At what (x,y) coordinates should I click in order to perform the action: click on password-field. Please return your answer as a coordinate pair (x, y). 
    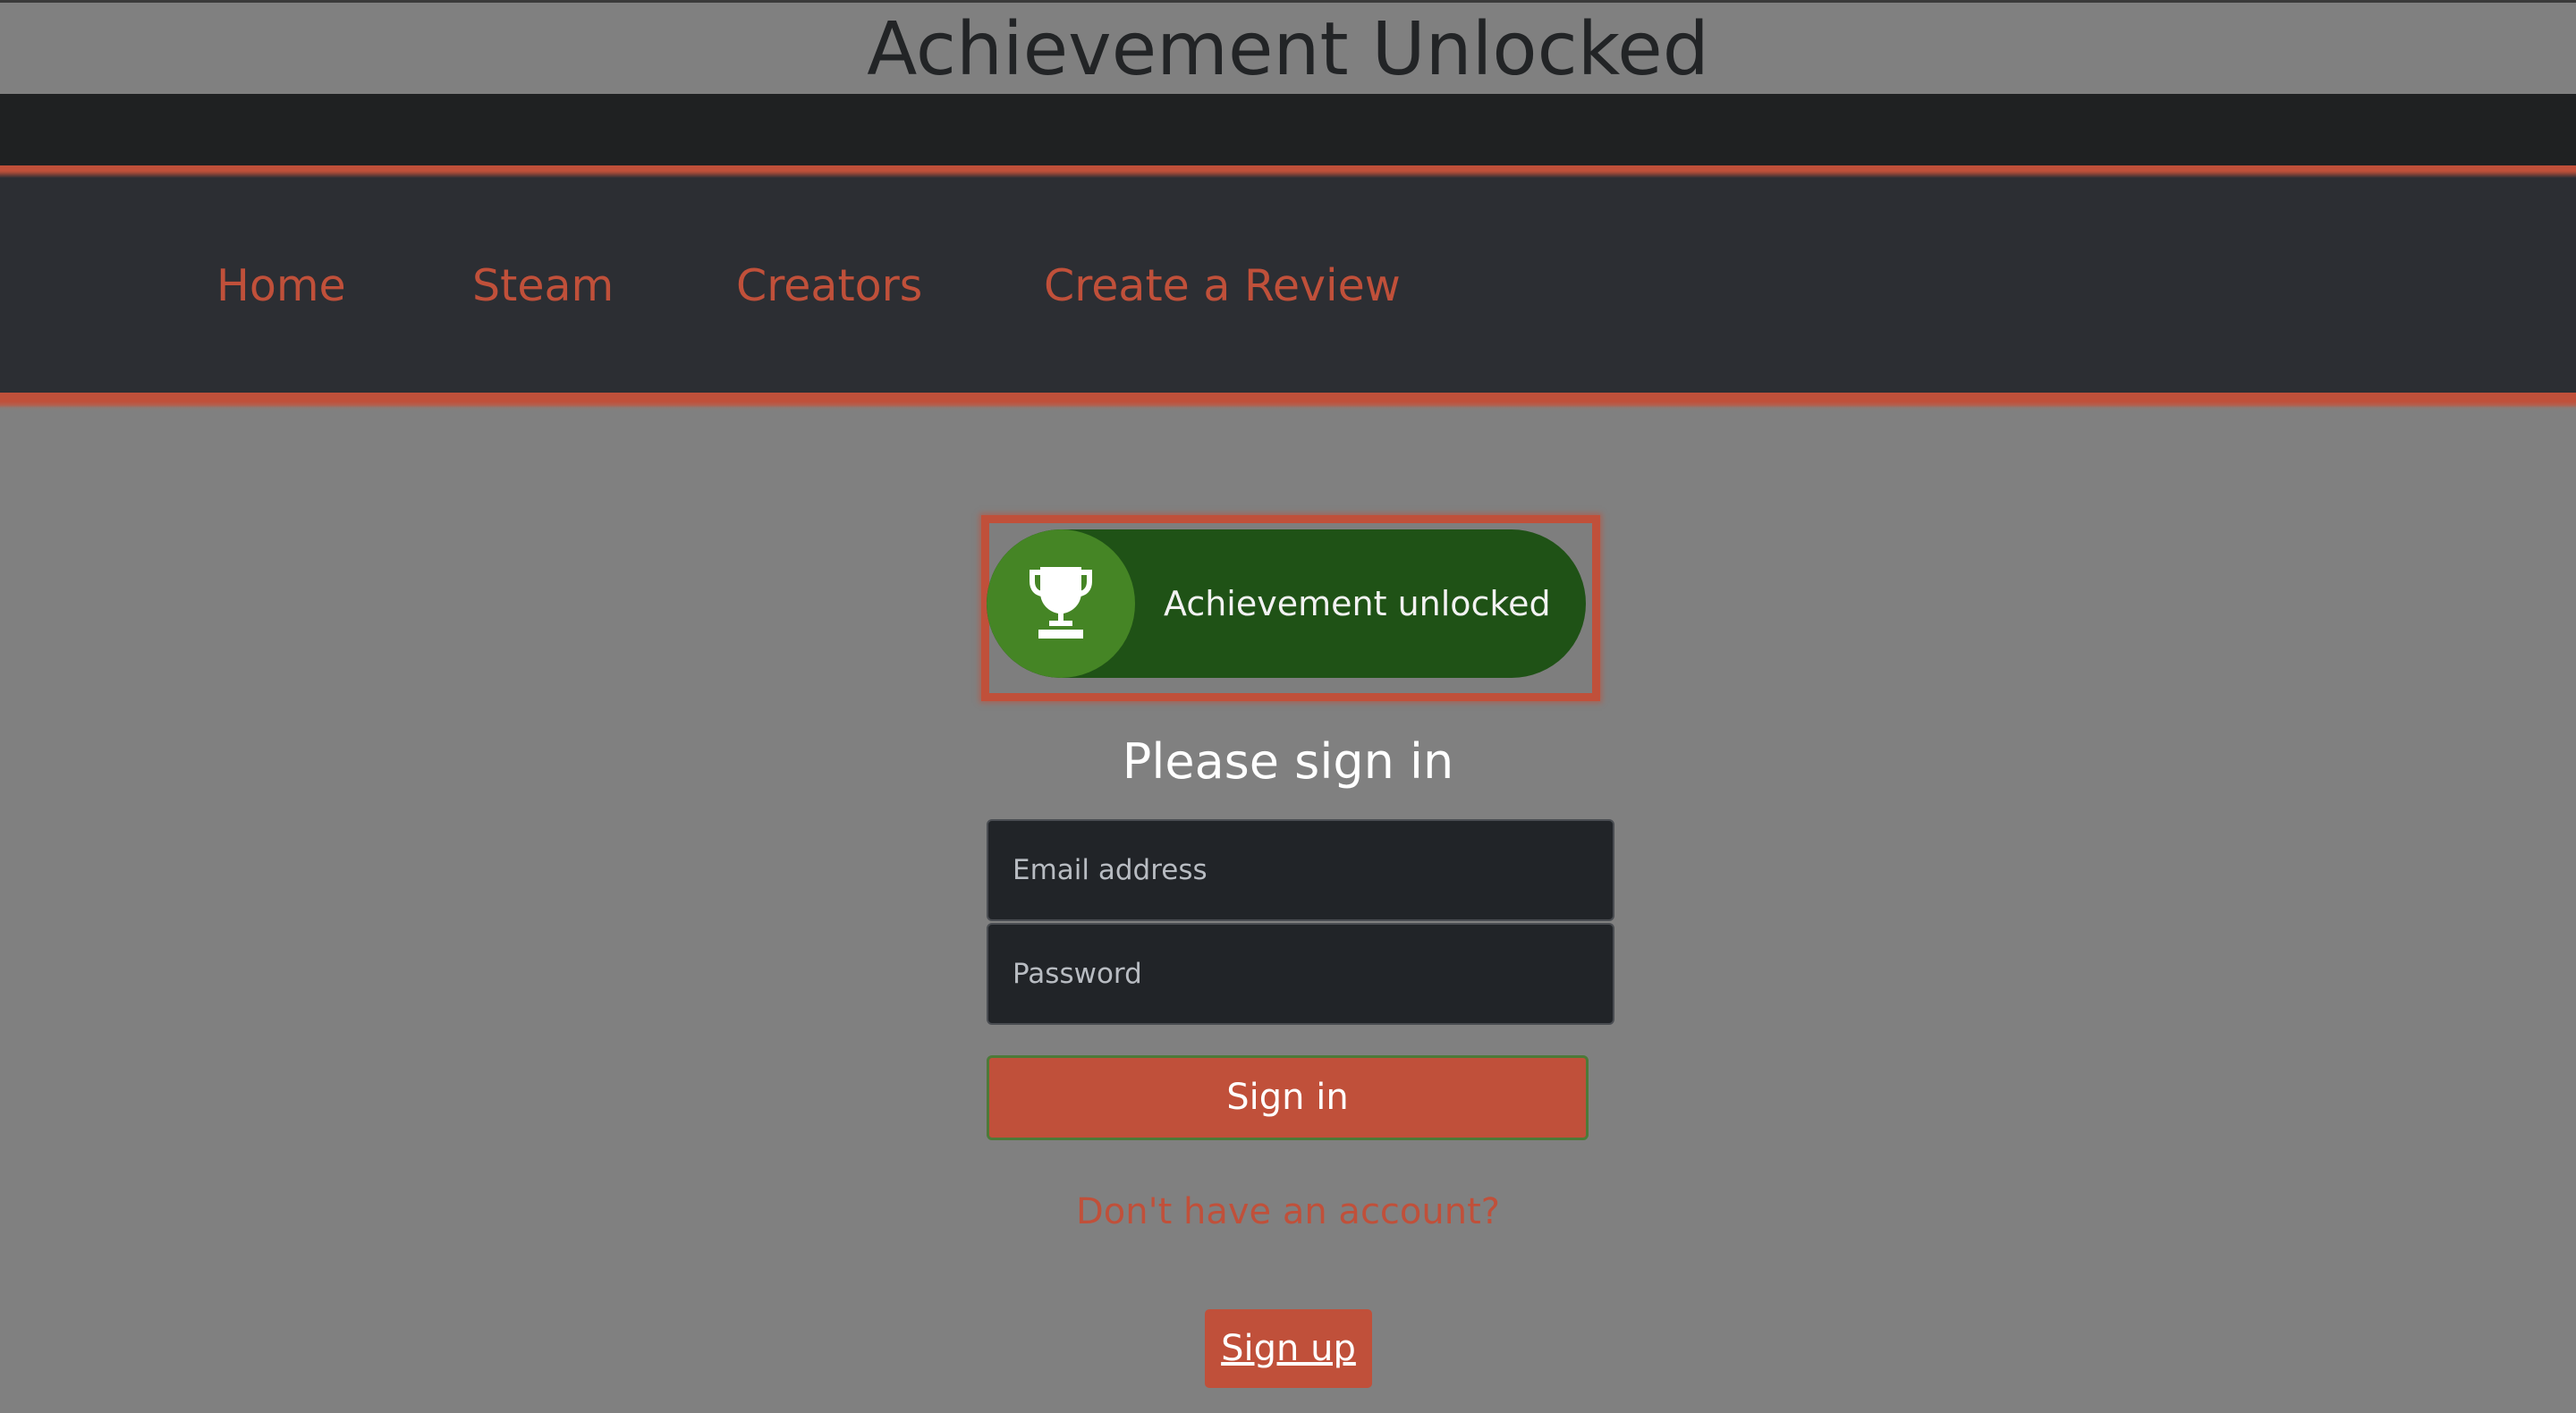
    Looking at the image, I should click on (1300, 974).